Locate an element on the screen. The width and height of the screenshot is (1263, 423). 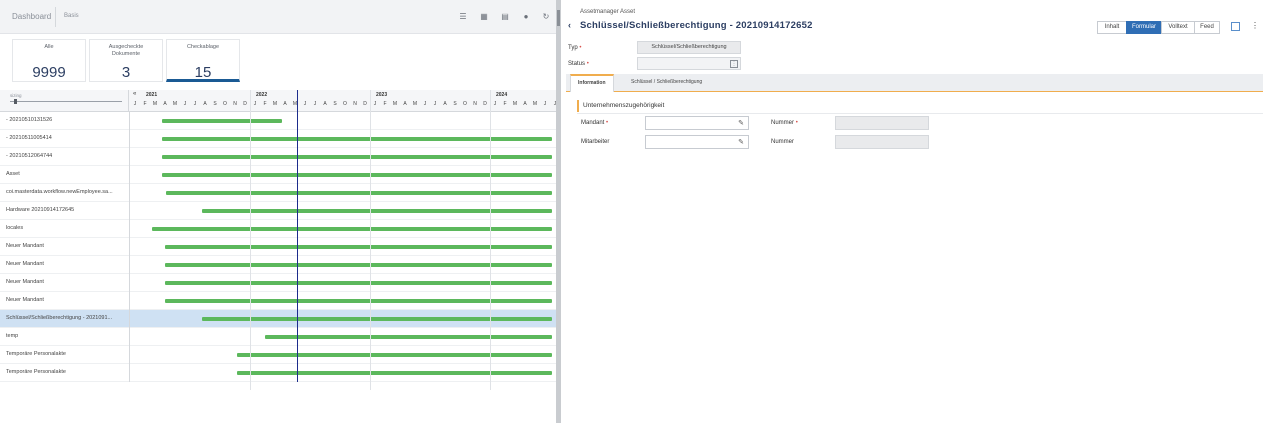
gantt-row-label: Temporäre Personalakte is located at coordinates (36, 372).